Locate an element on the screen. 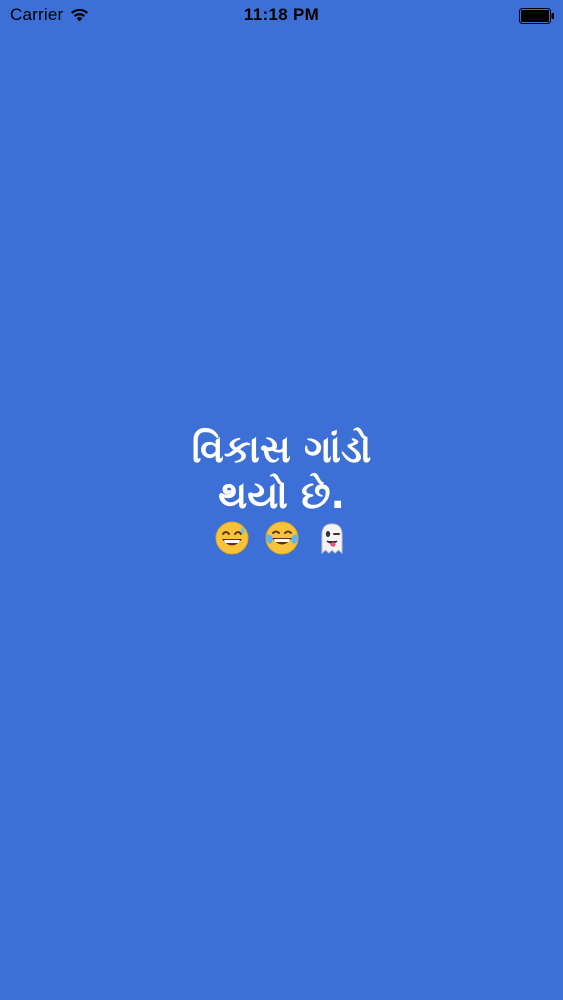 Image resolution: width=563 pixels, height=1000 pixels. battery-icon is located at coordinates (536, 16).